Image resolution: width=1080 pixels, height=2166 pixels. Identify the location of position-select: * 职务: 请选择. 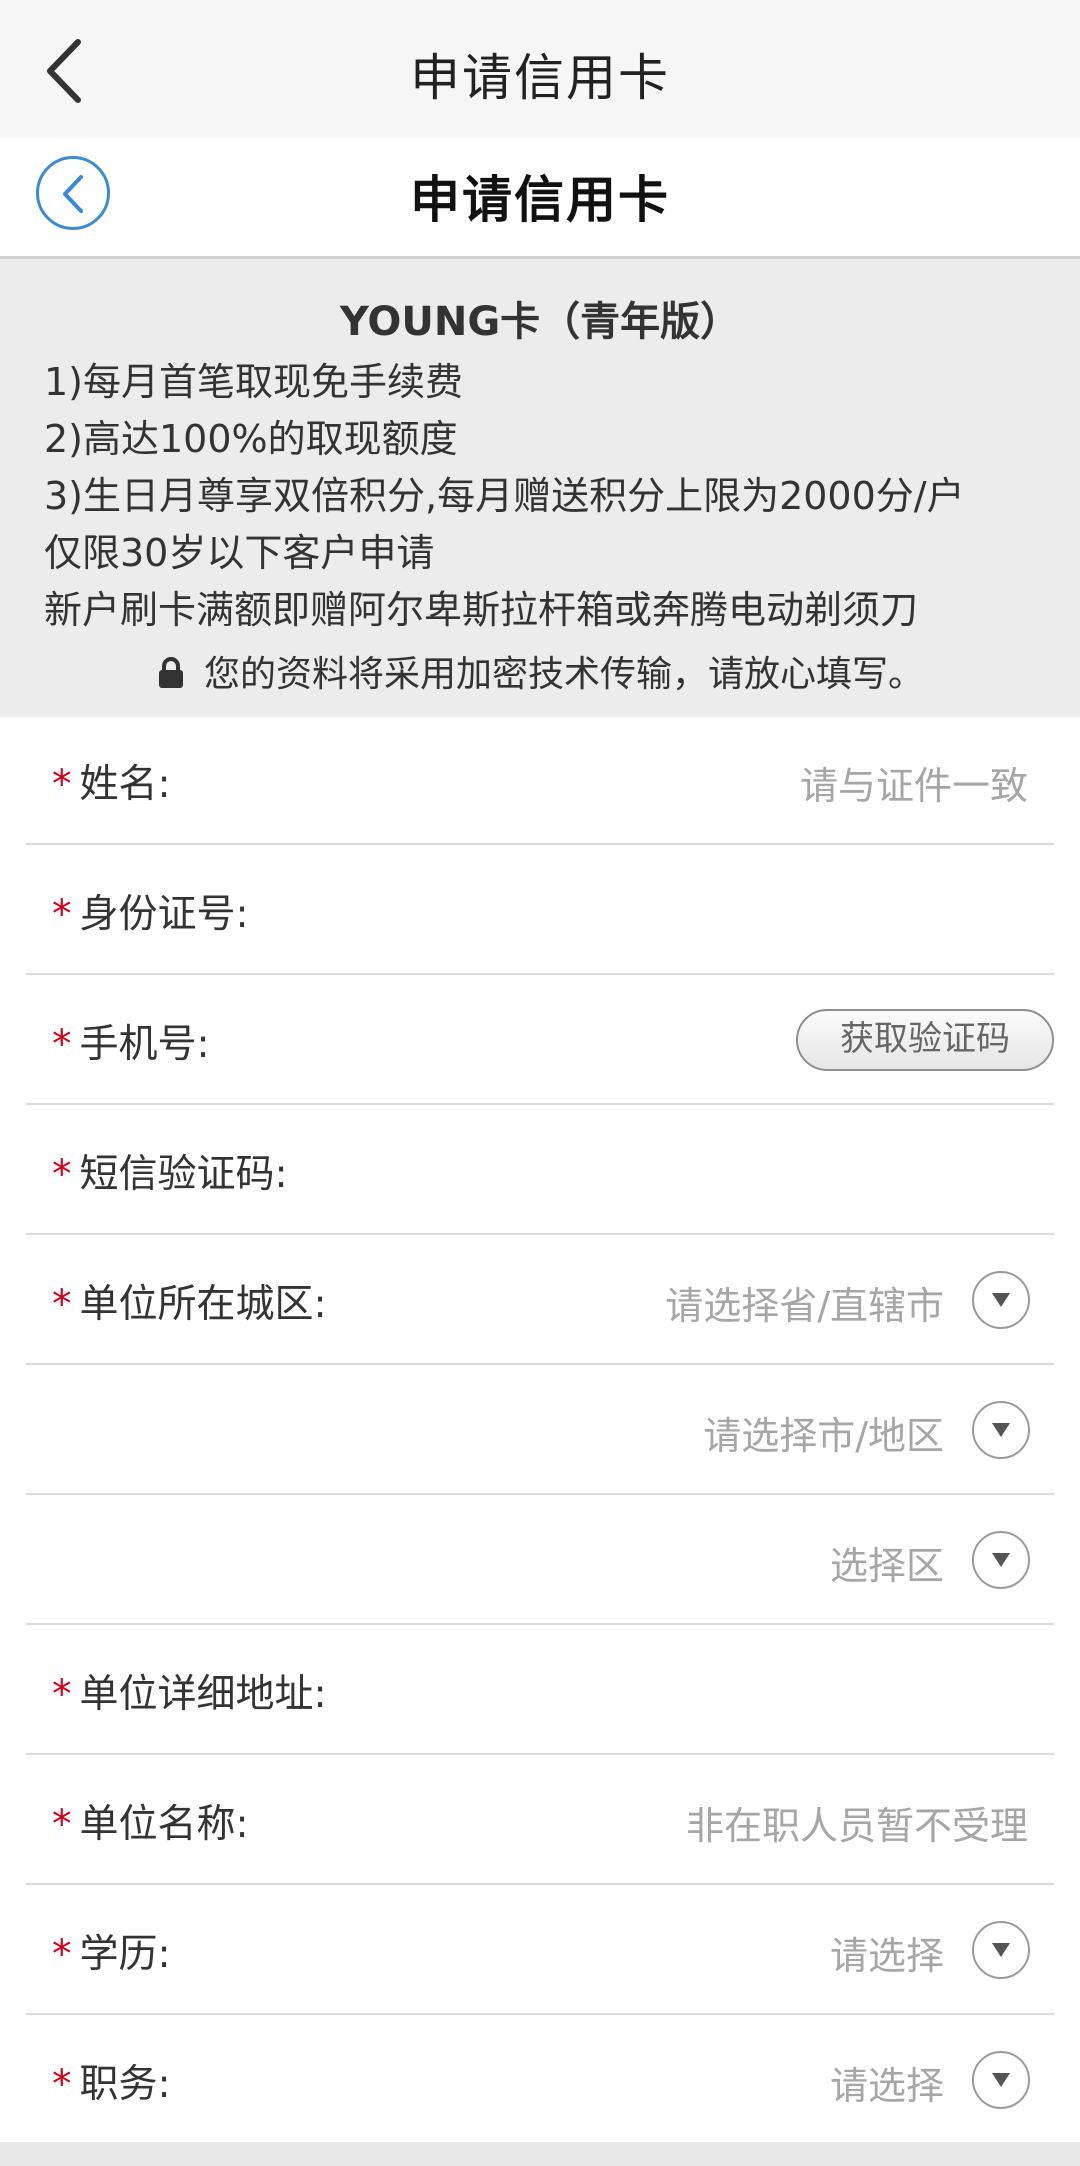
(540, 2081).